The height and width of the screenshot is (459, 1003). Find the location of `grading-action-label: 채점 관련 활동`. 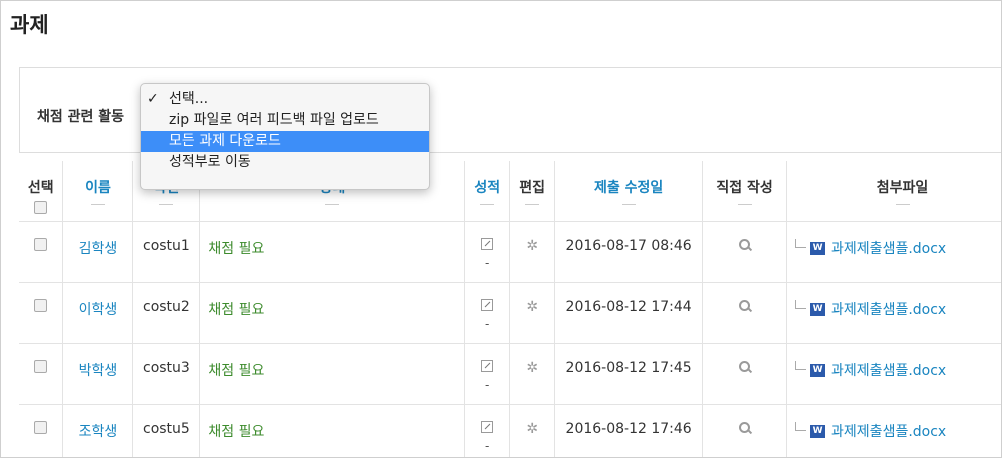

grading-action-label: 채점 관련 활동 is located at coordinates (81, 117).